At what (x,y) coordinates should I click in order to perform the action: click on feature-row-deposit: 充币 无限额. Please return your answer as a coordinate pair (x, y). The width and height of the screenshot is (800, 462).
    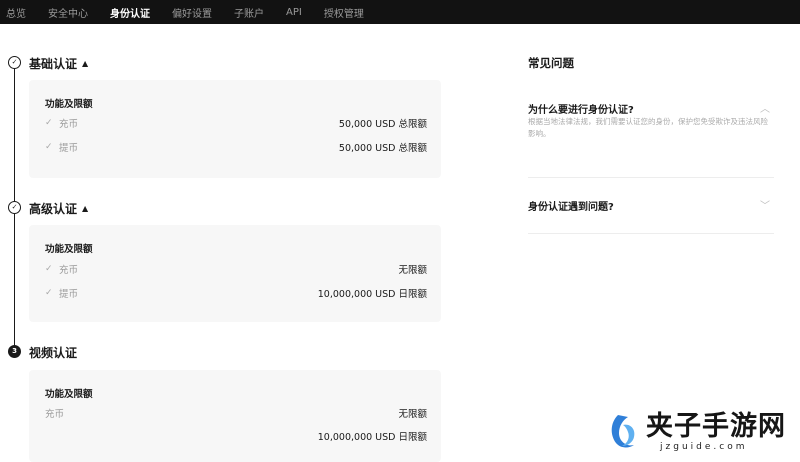
    Looking at the image, I should click on (236, 413).